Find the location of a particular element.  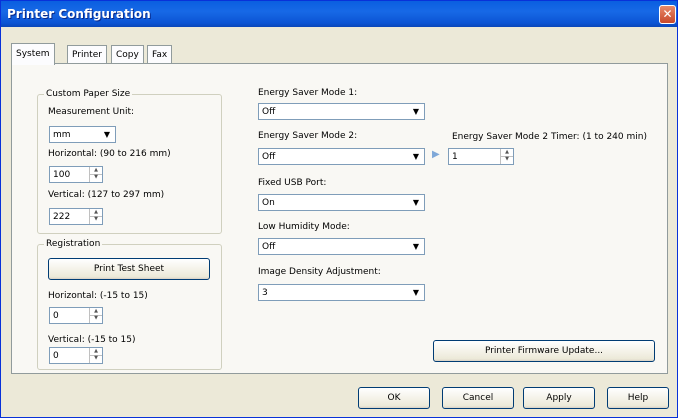

tab-printer: Printer is located at coordinates (87, 54).